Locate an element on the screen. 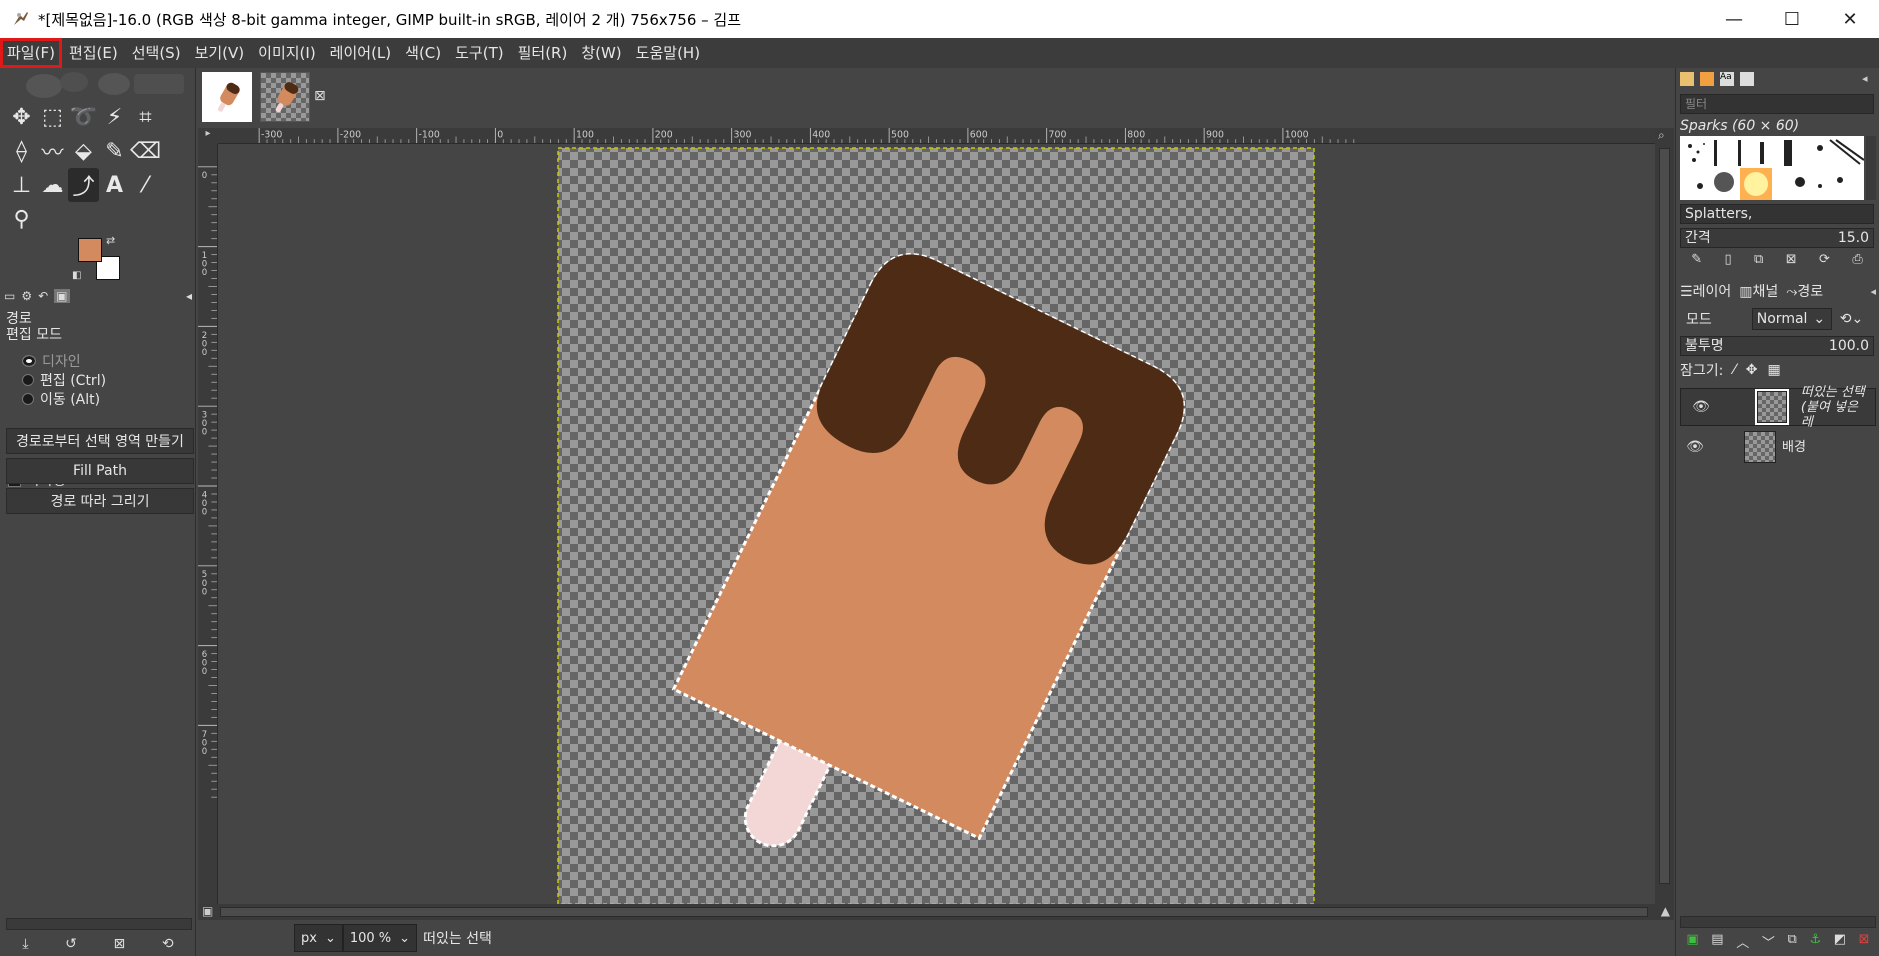  quick-mask-icon: ▣ is located at coordinates (207, 911).